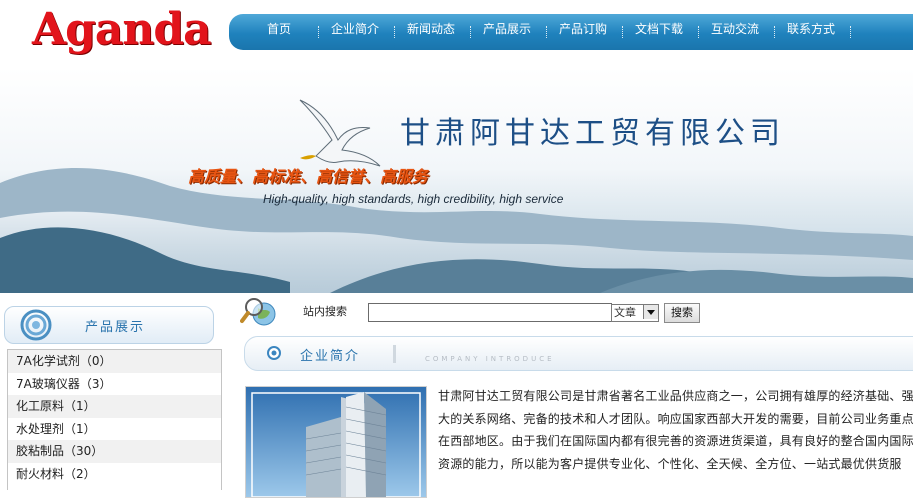 The image size is (913, 498). I want to click on company-building-photo, so click(336, 442).